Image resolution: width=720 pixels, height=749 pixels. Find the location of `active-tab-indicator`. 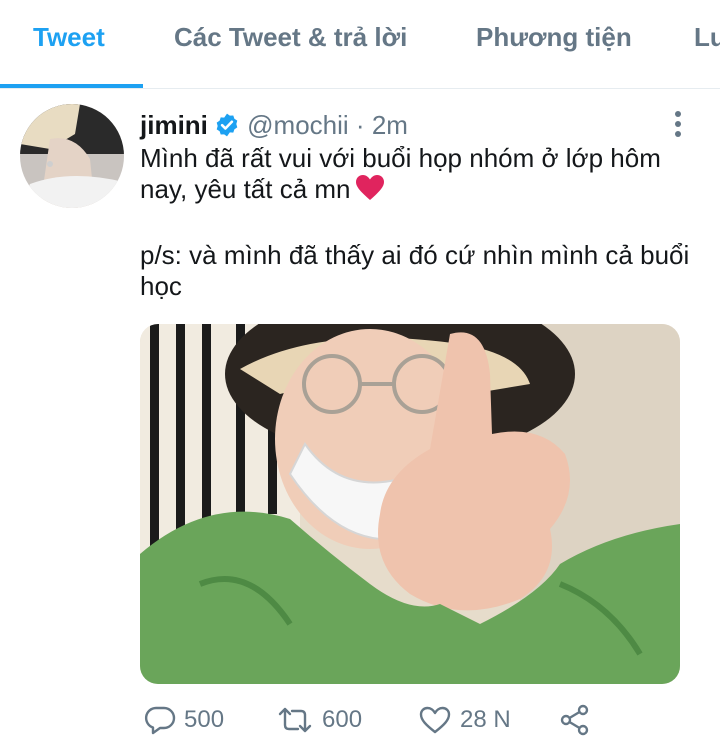

active-tab-indicator is located at coordinates (71, 86).